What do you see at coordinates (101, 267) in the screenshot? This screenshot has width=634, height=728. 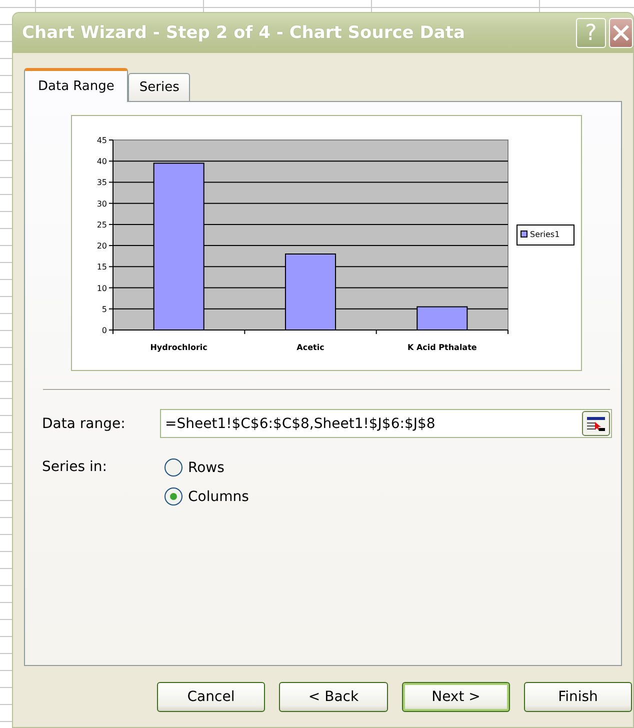 I see `axis-tick-label: 15` at bounding box center [101, 267].